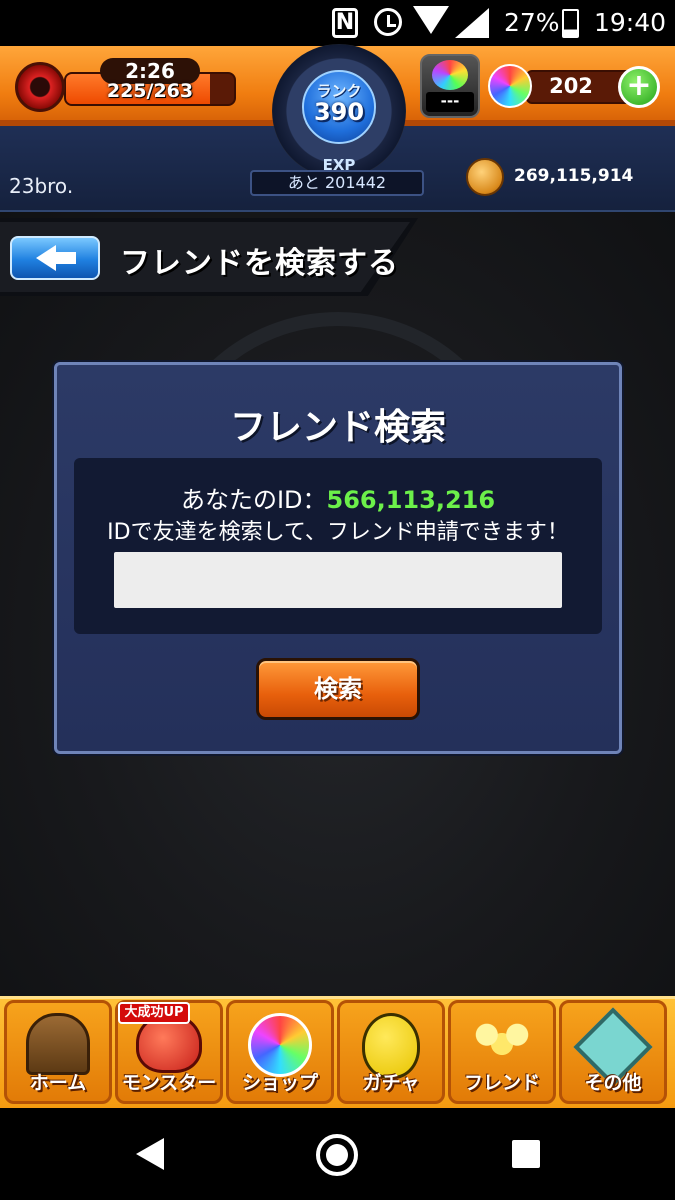  What do you see at coordinates (154, 1013) in the screenshot?
I see `monster-badge: 大成功UP` at bounding box center [154, 1013].